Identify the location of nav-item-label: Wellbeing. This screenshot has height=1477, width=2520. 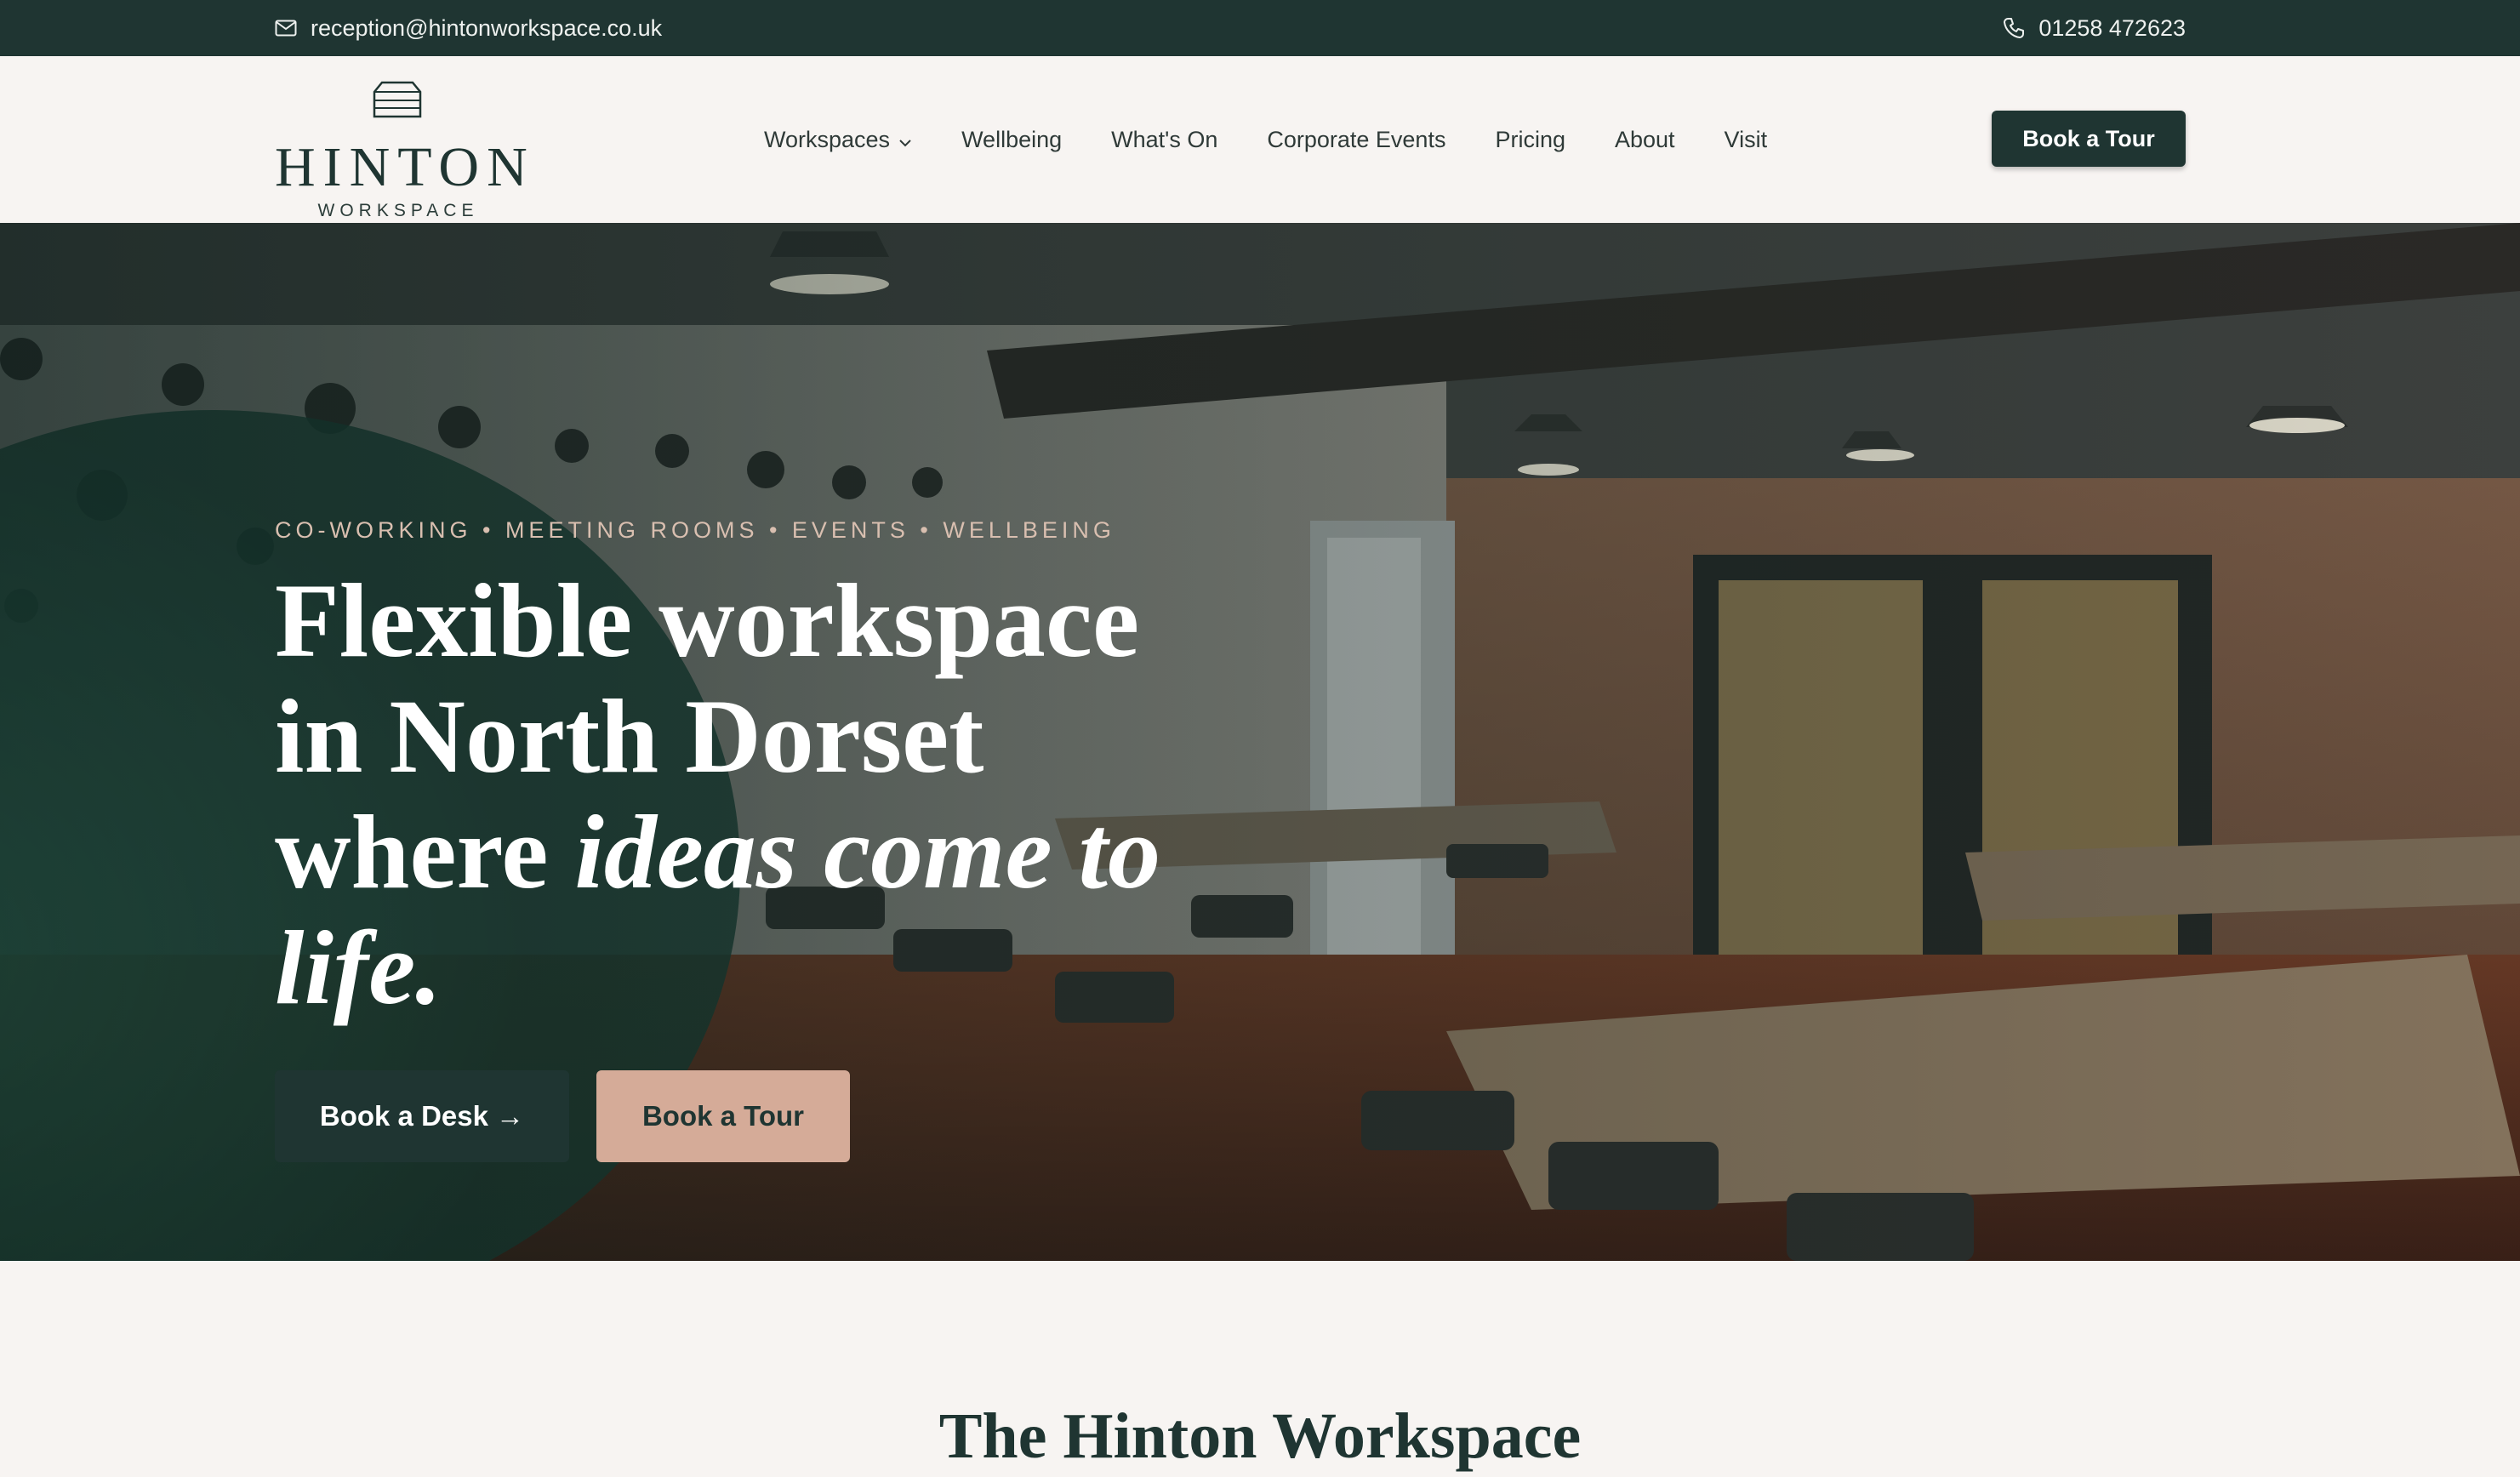
(1012, 139).